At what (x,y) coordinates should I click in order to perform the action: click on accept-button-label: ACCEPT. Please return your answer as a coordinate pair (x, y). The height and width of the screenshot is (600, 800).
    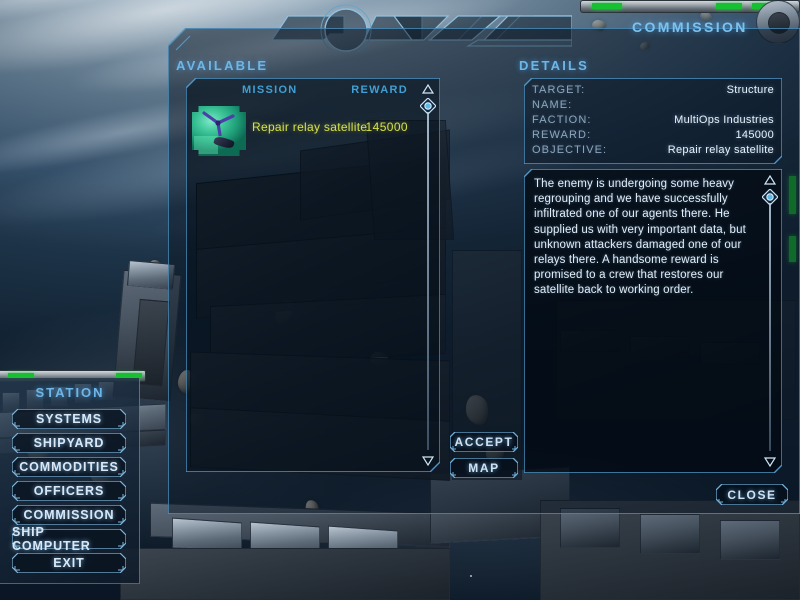
    Looking at the image, I should click on (484, 442).